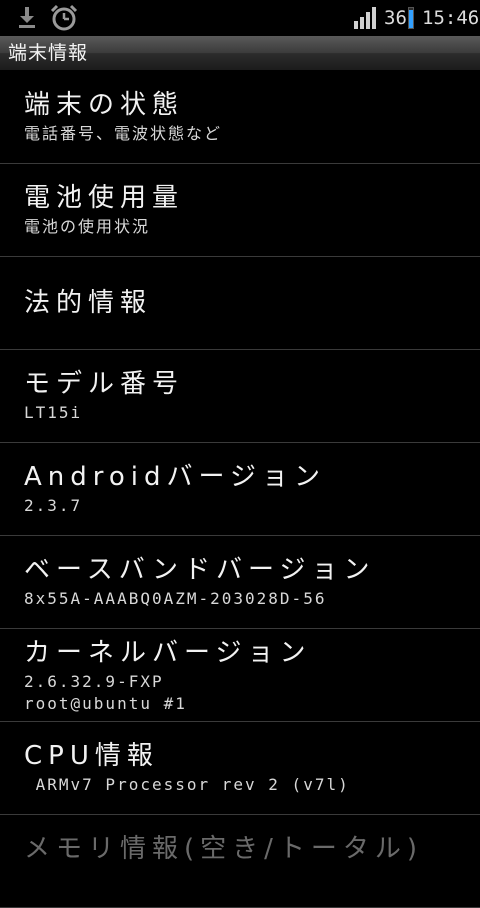 The width and height of the screenshot is (480, 908). What do you see at coordinates (94, 681) in the screenshot?
I see `list-item-subtitle: 2.6.32.9-FXP` at bounding box center [94, 681].